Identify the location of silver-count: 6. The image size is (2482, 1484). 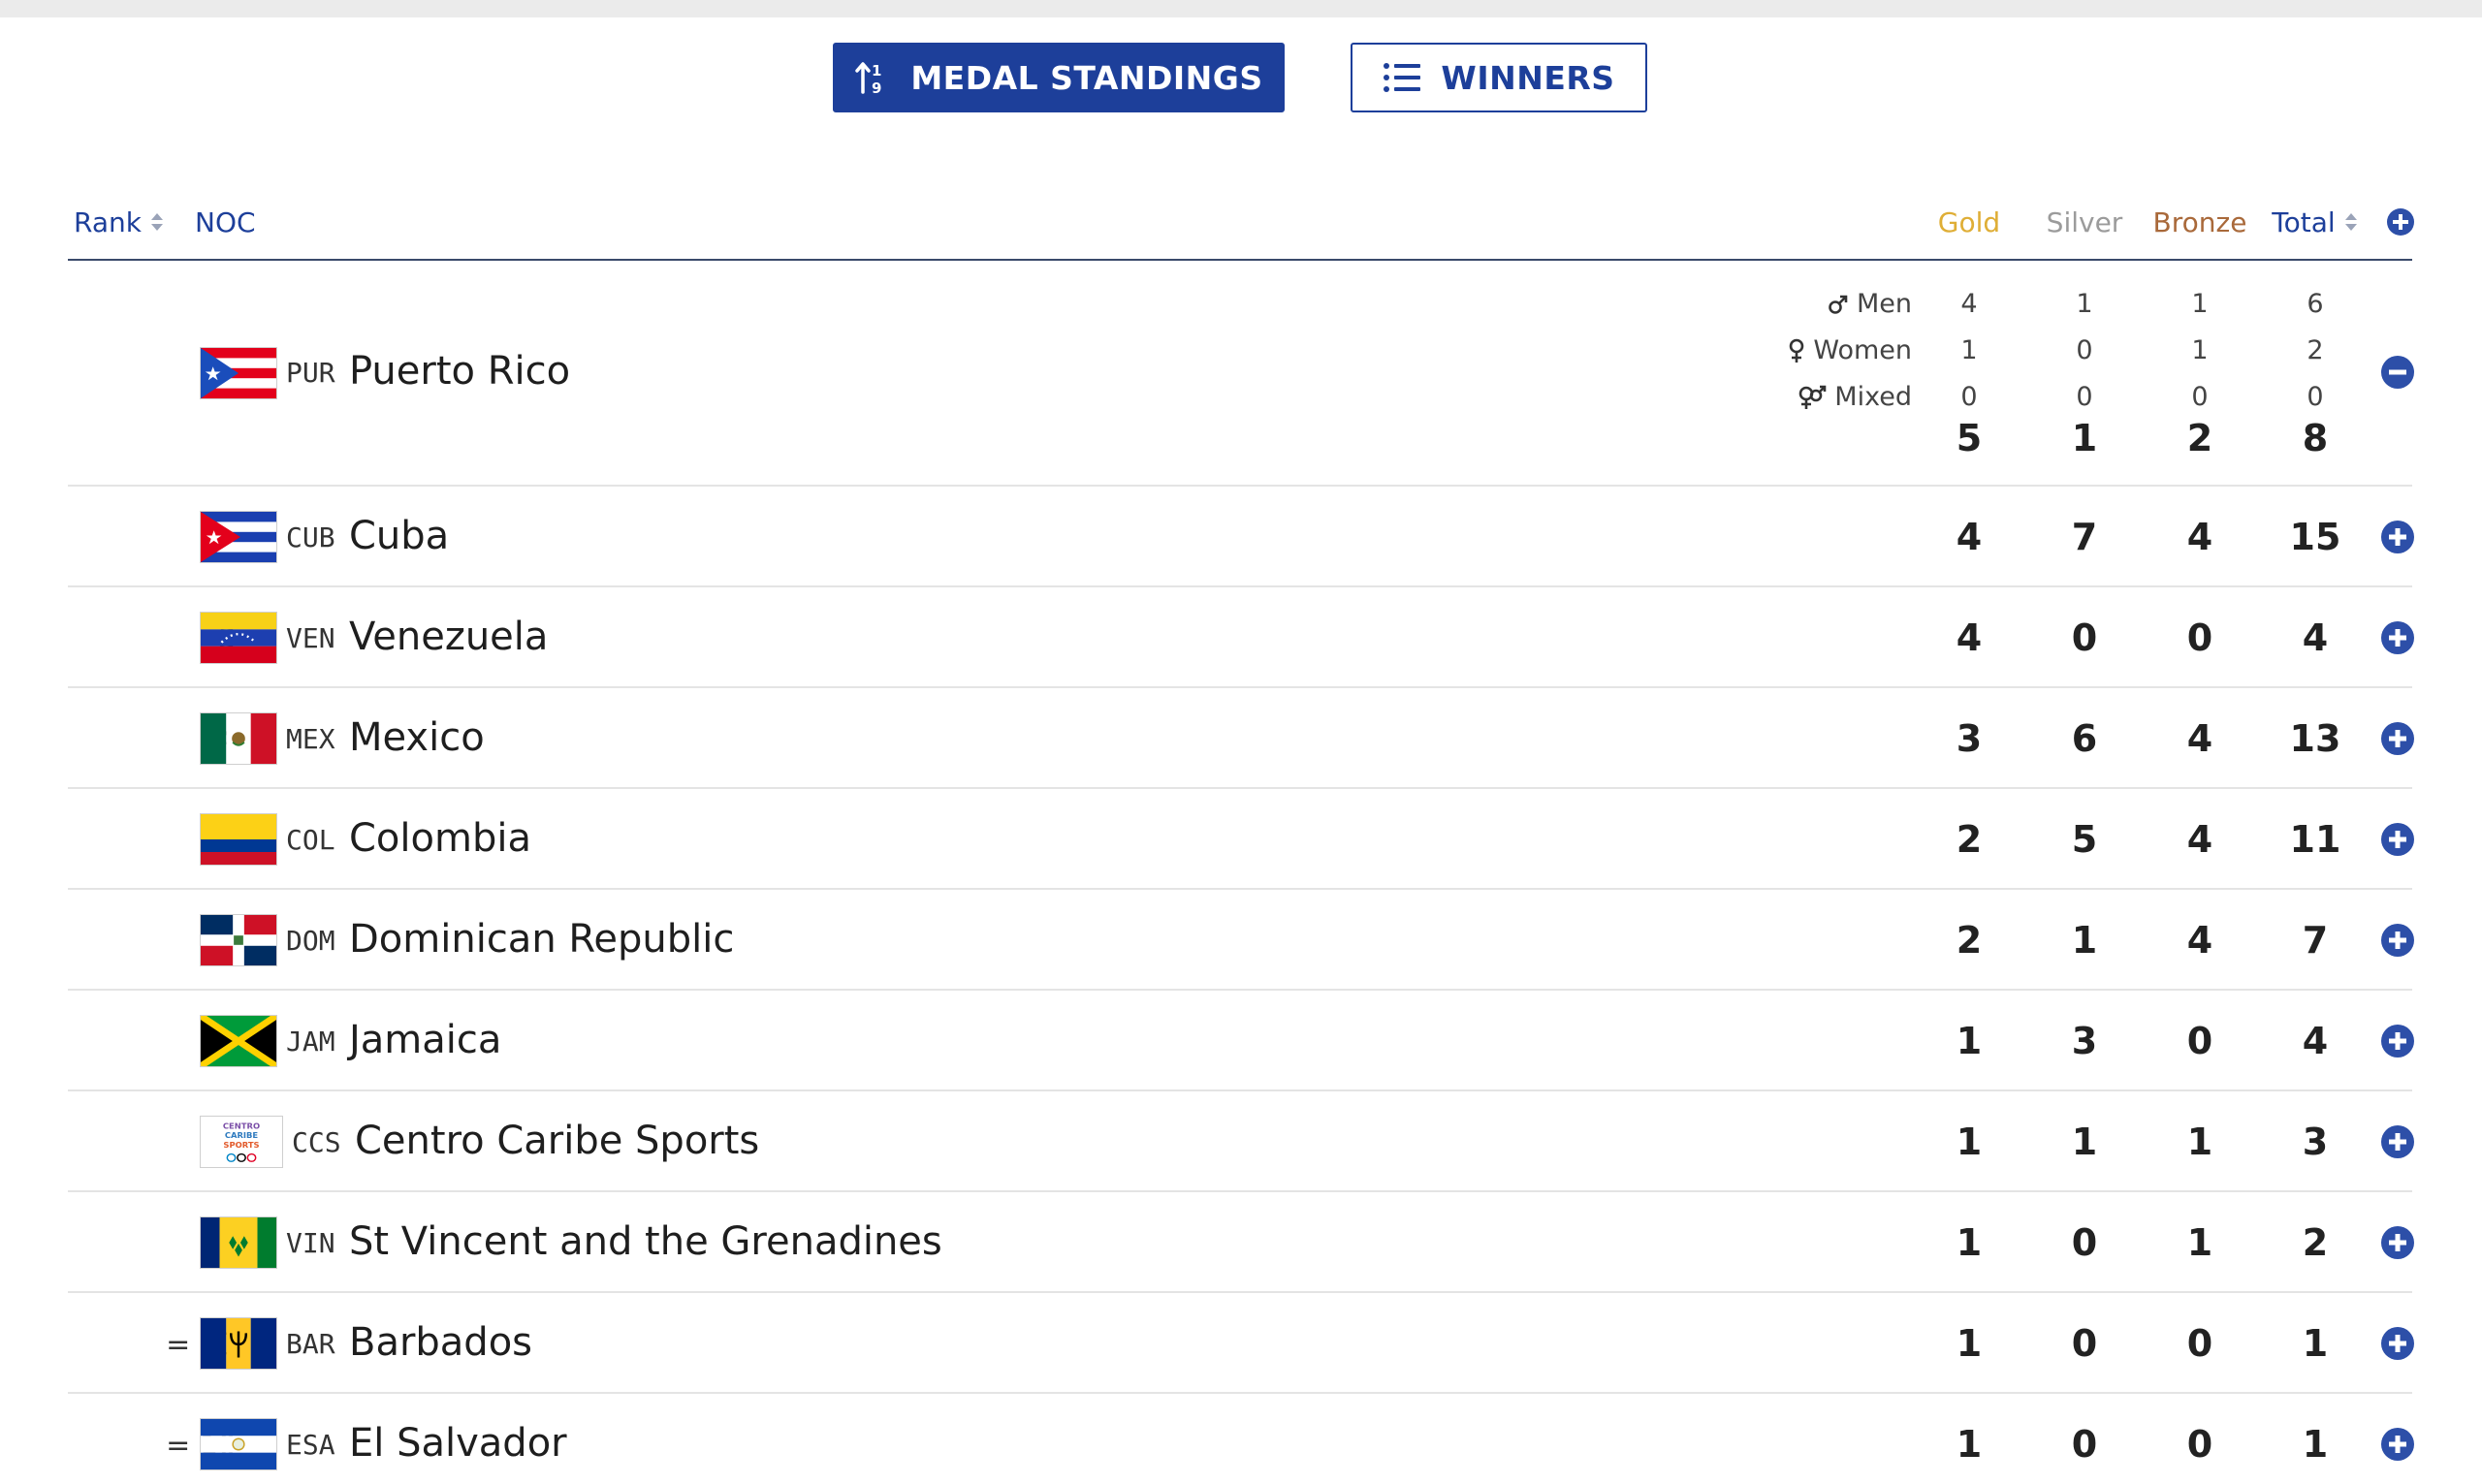
(2084, 739).